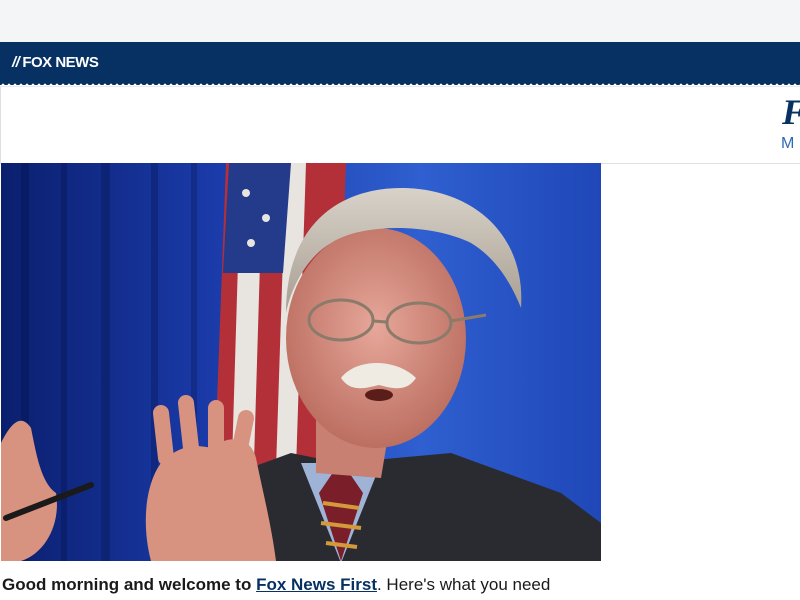  Describe the element at coordinates (788, 143) in the screenshot. I see `header-subtitle: M` at that location.